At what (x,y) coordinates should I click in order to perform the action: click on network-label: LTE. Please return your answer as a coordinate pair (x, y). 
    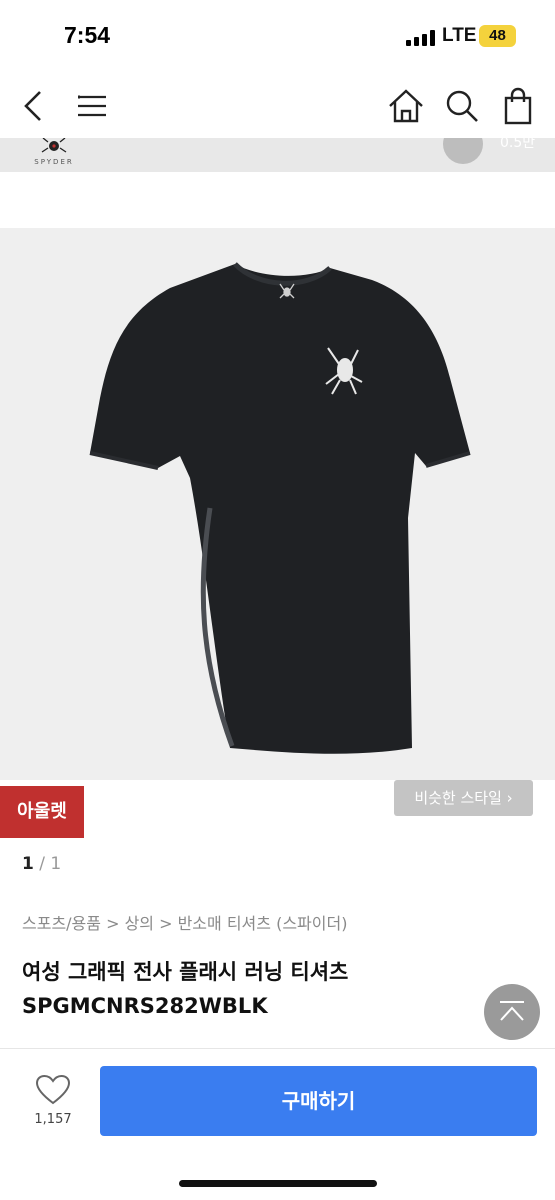
    Looking at the image, I should click on (459, 35).